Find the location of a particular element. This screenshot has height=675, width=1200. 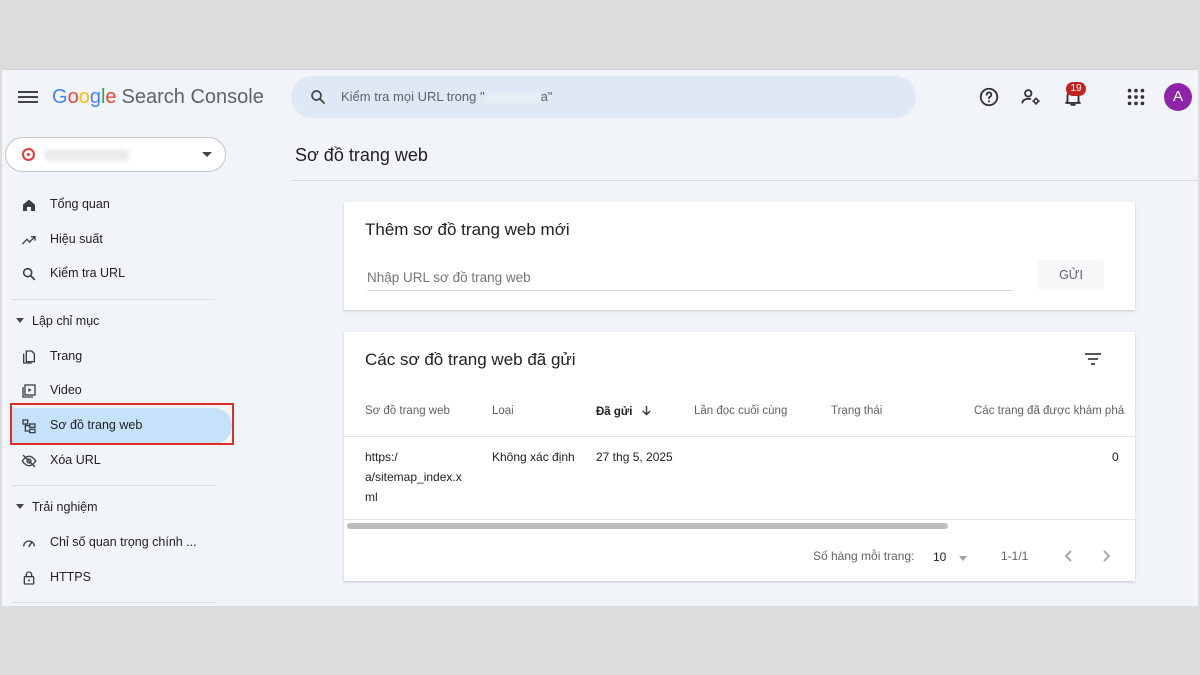

sitemap-url-line: a/sitemap_index.x is located at coordinates (413, 477).